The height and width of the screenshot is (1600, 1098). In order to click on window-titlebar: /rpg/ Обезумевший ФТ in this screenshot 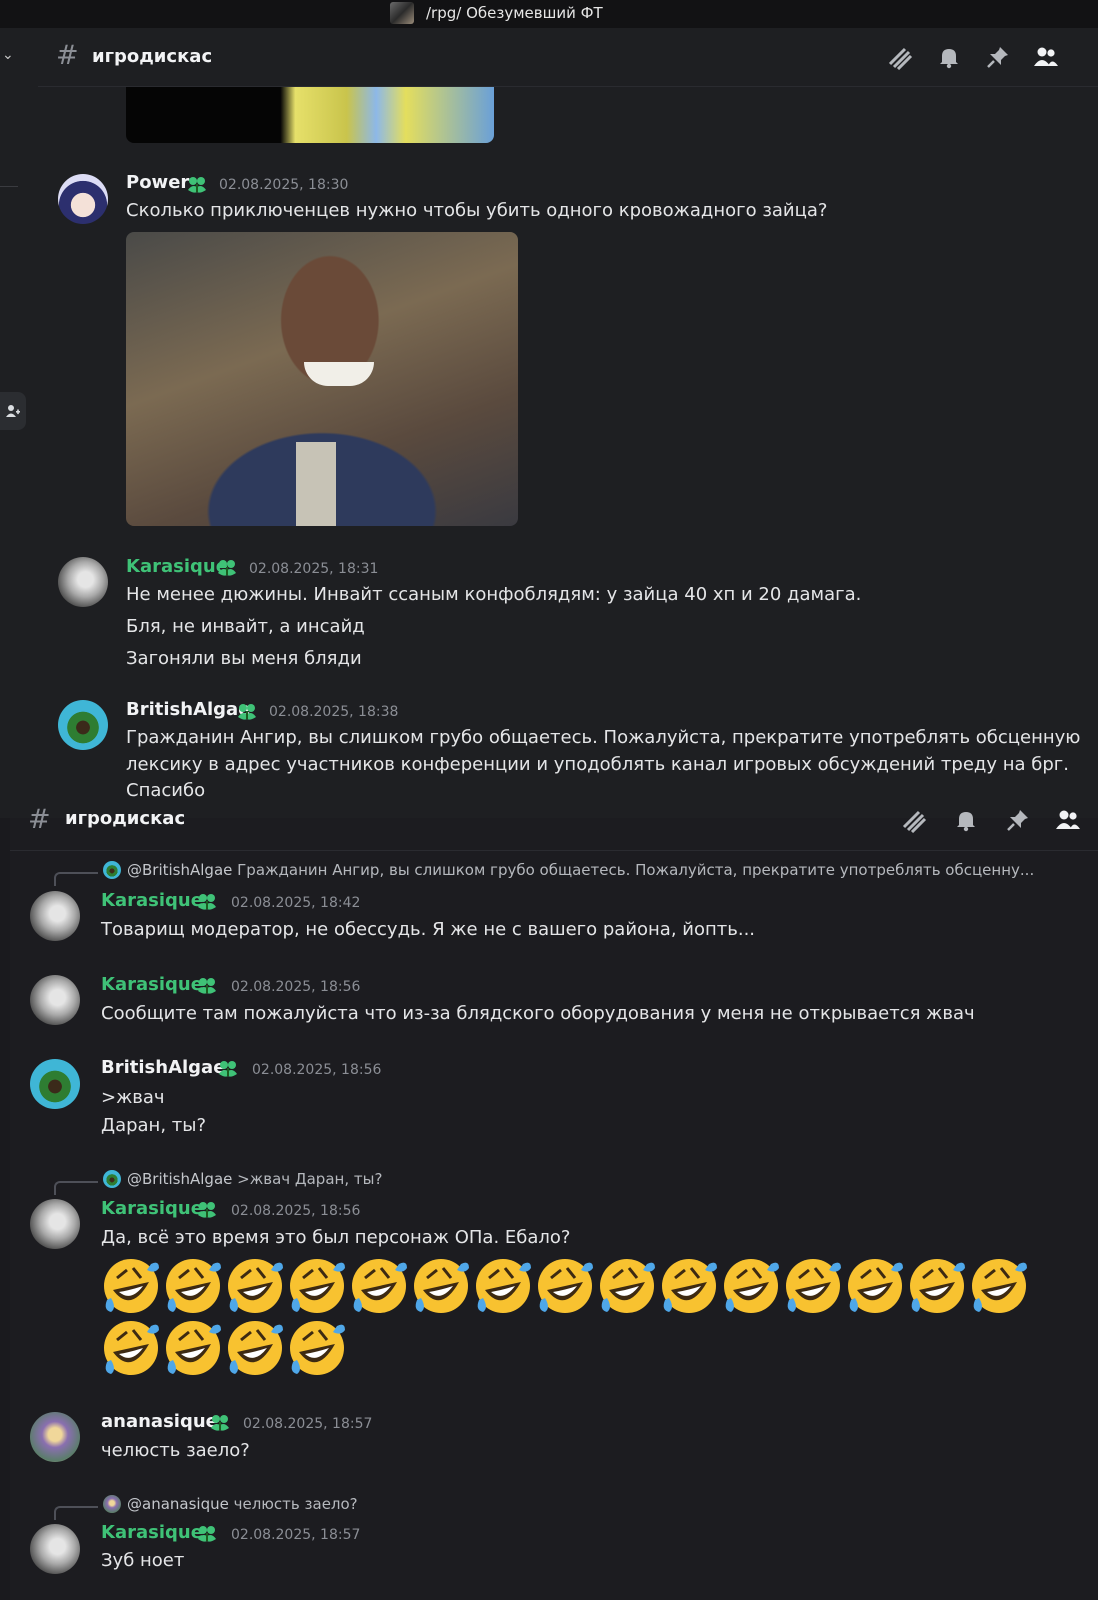, I will do `click(549, 14)`.